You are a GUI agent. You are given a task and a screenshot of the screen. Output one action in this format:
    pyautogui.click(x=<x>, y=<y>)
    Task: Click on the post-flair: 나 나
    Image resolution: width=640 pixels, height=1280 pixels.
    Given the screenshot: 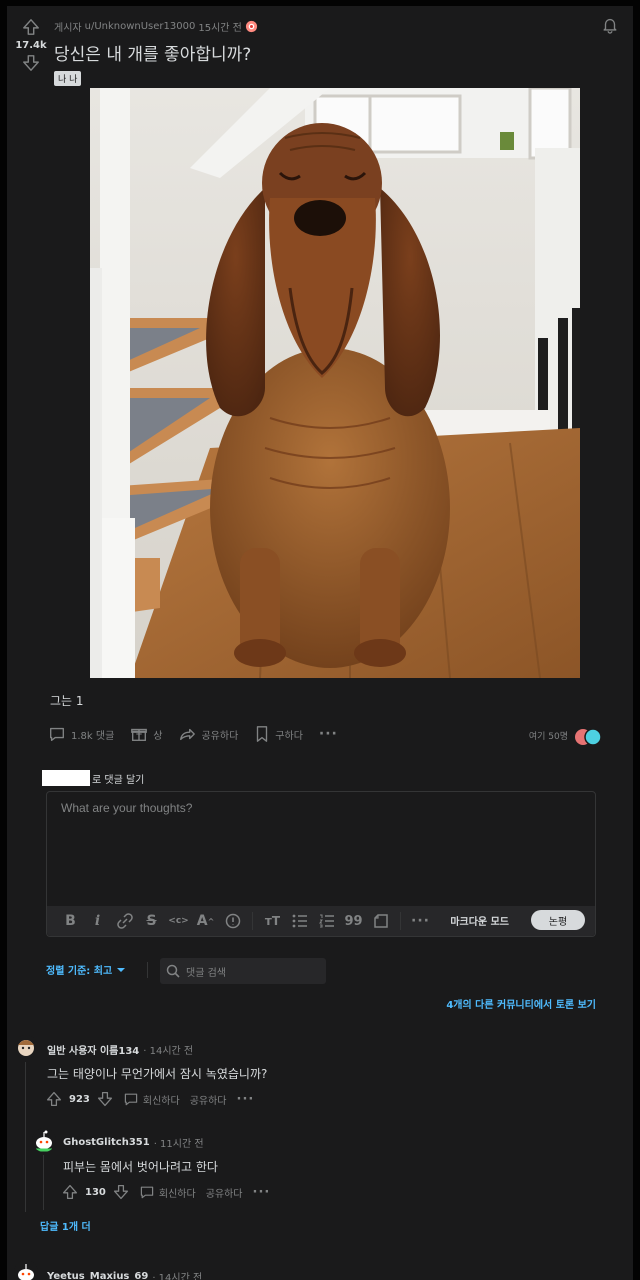 What is the action you would take?
    pyautogui.click(x=68, y=78)
    